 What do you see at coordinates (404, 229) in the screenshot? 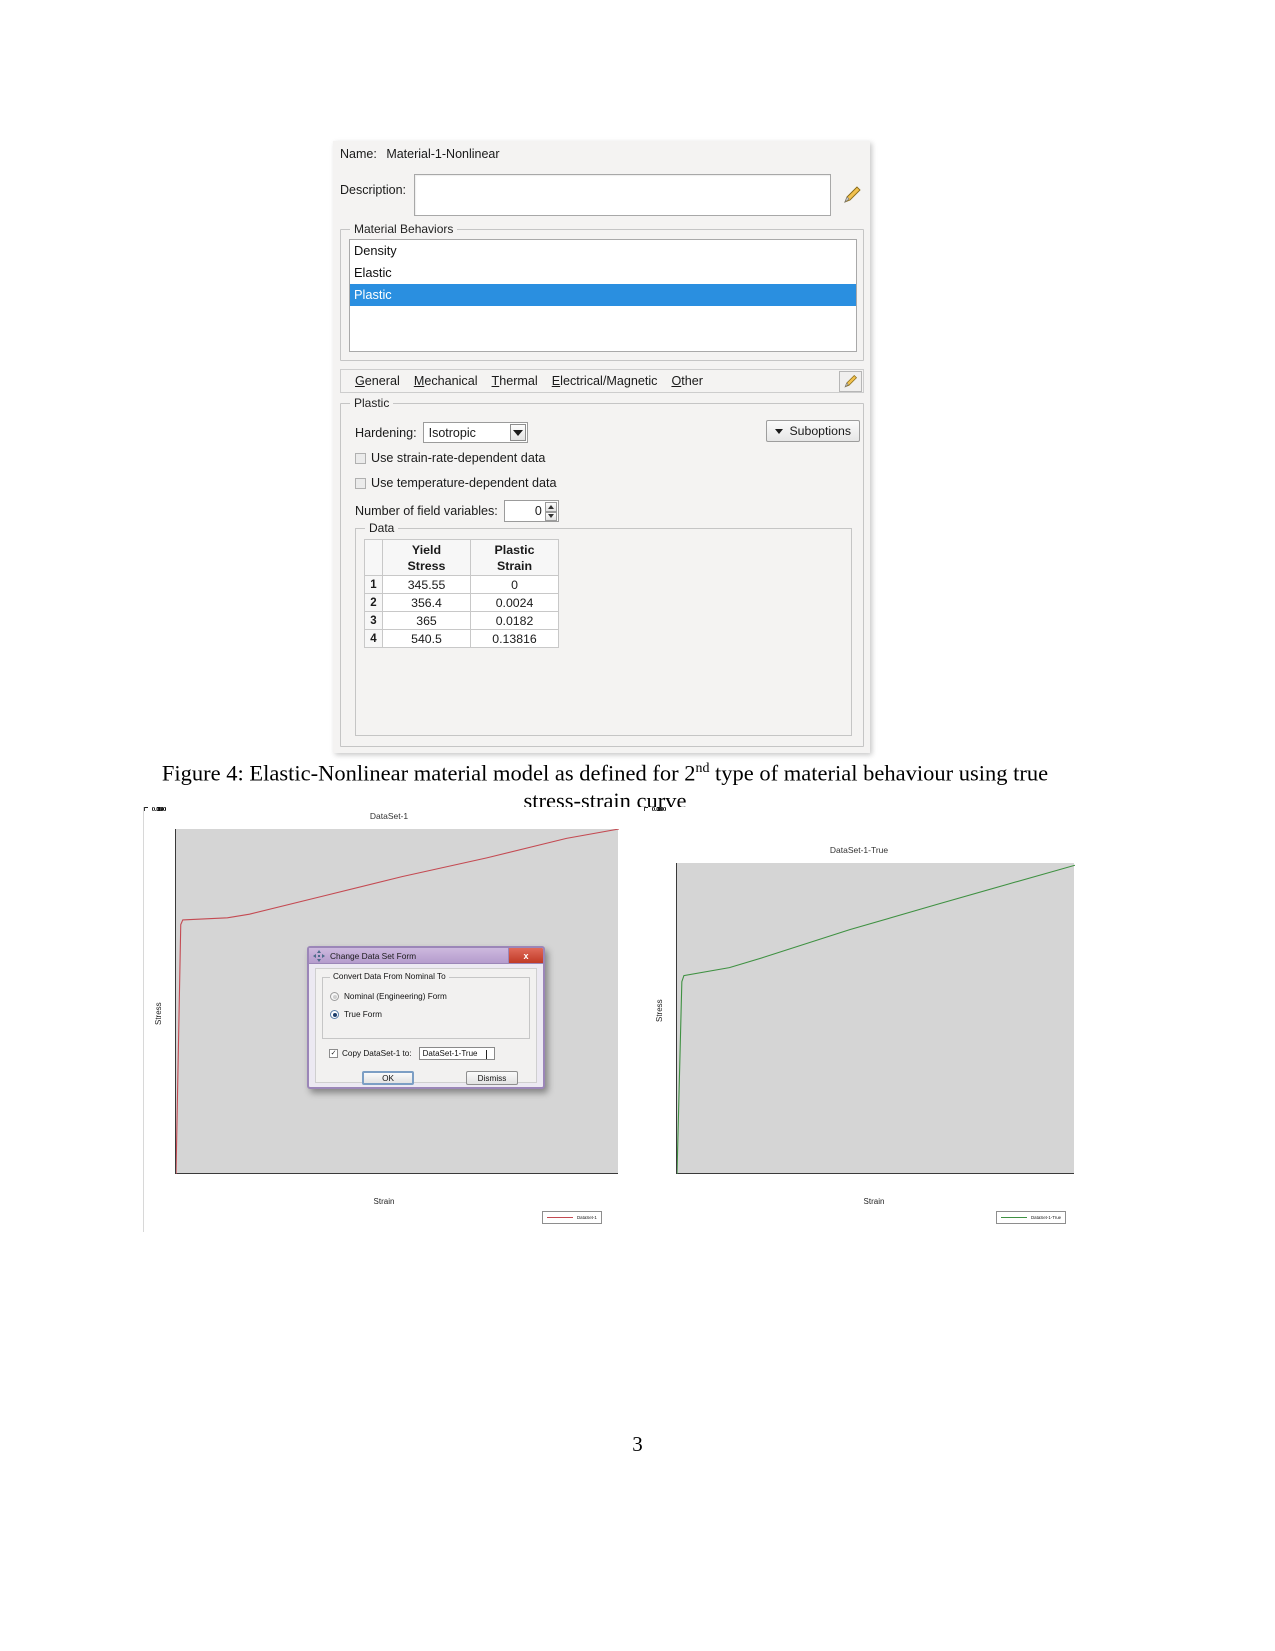
I see `material-behaviors-title: Material Behaviors` at bounding box center [404, 229].